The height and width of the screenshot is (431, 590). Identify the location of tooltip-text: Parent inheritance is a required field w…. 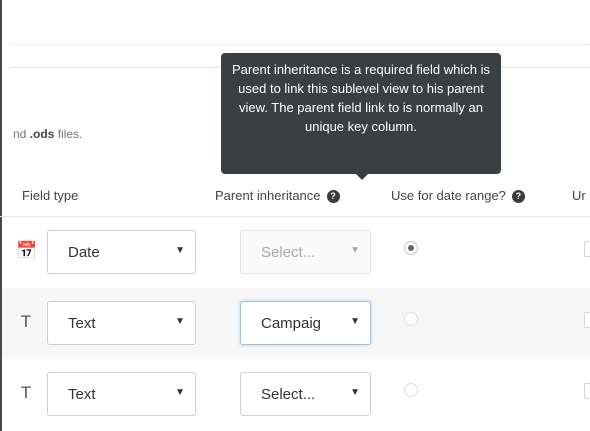
(361, 98).